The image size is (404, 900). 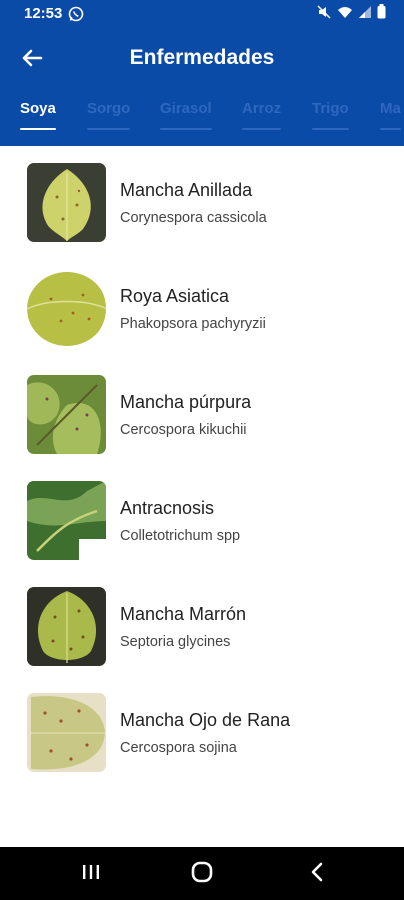 What do you see at coordinates (167, 508) in the screenshot?
I see `disease-name: Antracnosis` at bounding box center [167, 508].